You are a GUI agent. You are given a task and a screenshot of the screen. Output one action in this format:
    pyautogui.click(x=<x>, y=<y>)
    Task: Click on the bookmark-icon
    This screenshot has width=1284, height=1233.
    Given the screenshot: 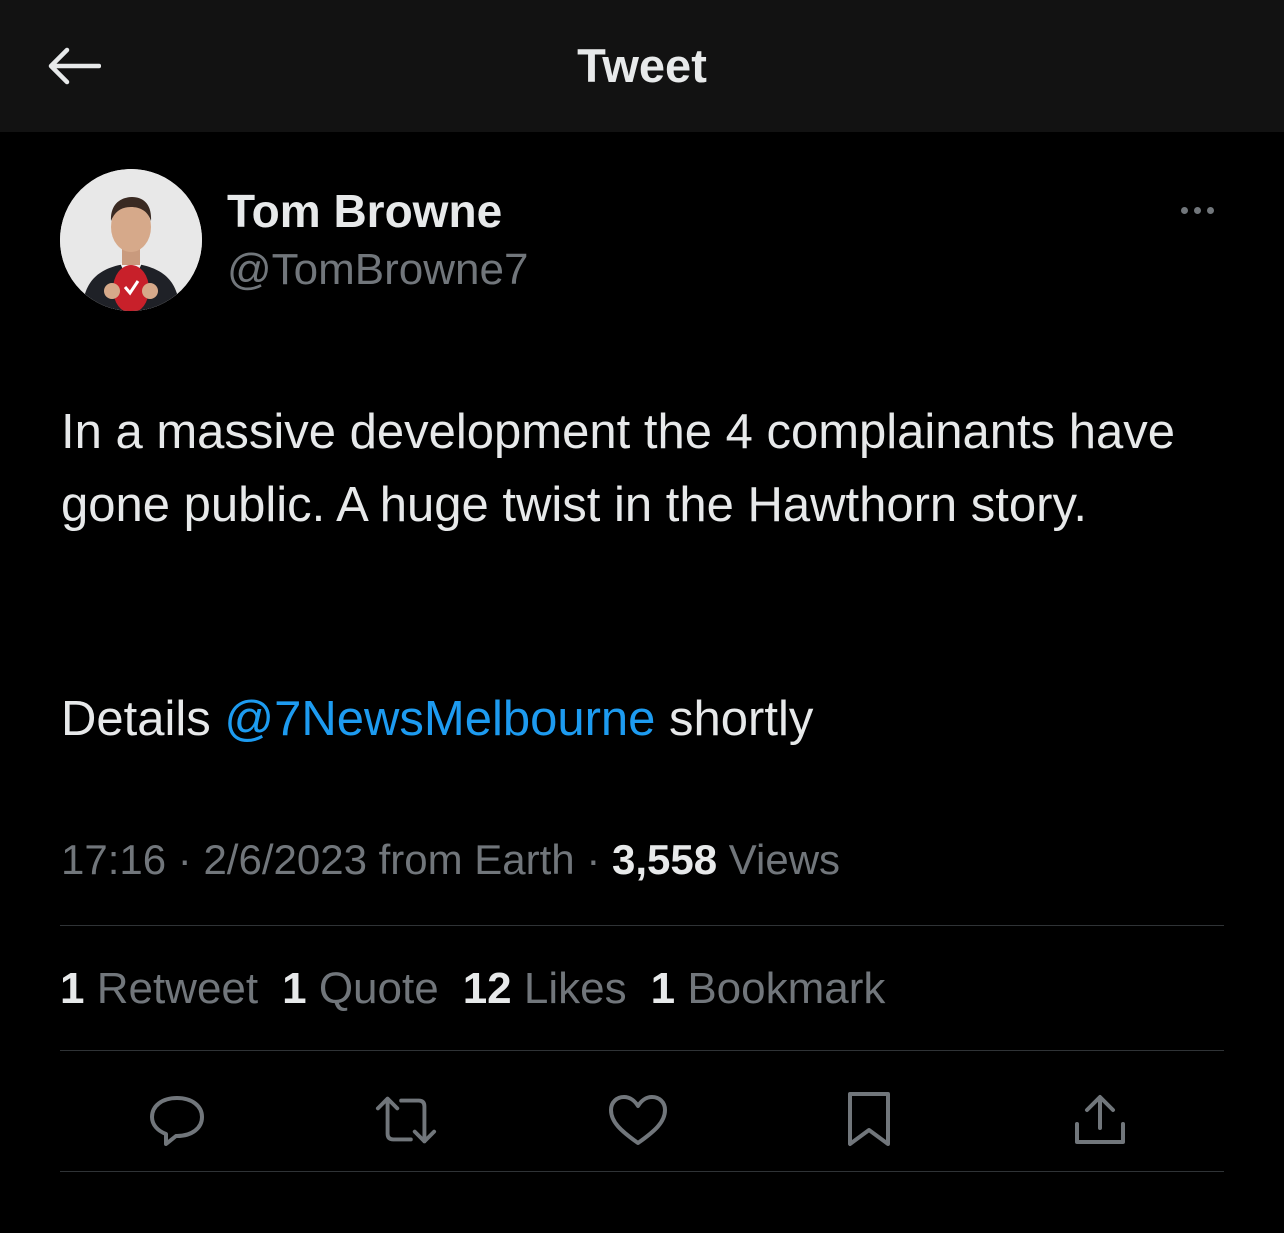 What is the action you would take?
    pyautogui.click(x=869, y=1119)
    